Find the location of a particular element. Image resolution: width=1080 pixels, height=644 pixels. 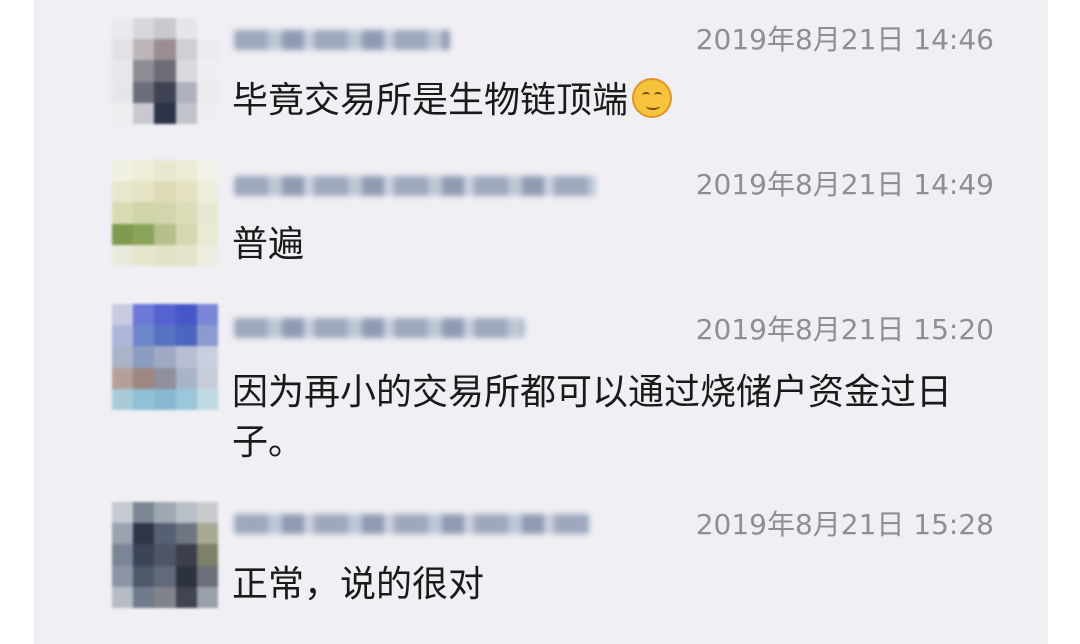

message-text: 正常，说的很对 is located at coordinates (358, 584).